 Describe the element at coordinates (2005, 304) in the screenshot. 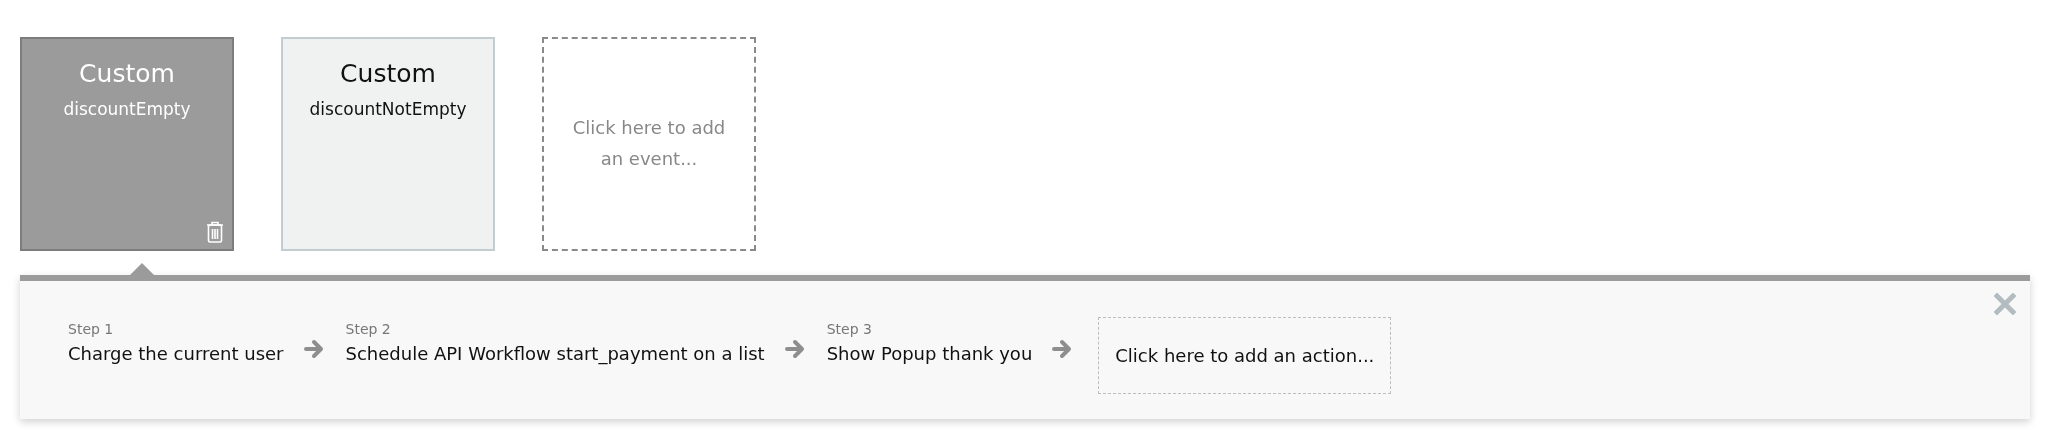

I see `close-icon` at that location.